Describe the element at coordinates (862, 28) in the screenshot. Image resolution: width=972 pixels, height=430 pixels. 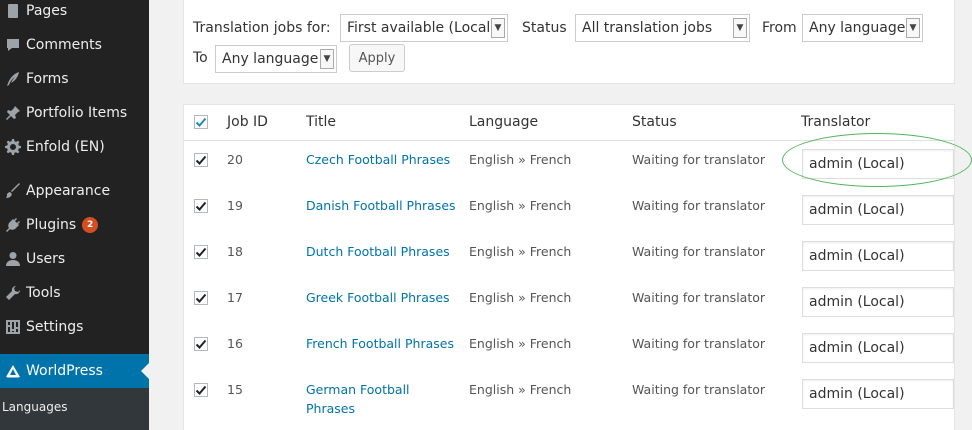
I see `from-select: Any language ▼` at that location.